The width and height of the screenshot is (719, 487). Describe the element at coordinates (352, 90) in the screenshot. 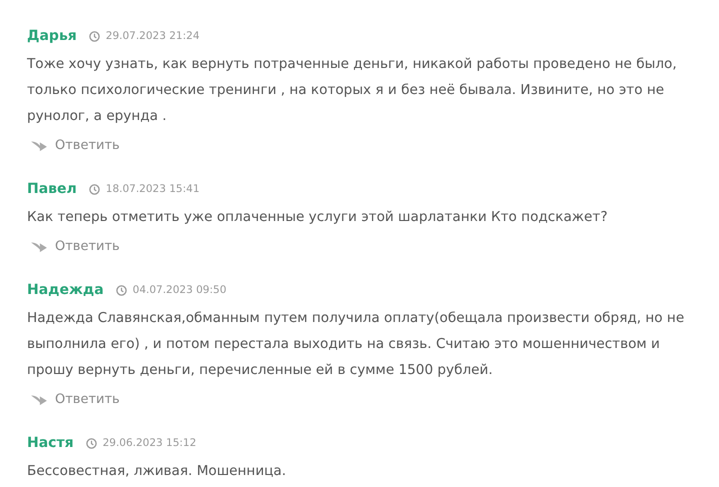

I see `comment-text: Тоже хочу узнать, как вернуть потраченные деньги, никакой работы проведено не было, только психологические тренинги , на которых я и без неё бывала. Извините, но это не рунолог, а ерунда .` at that location.